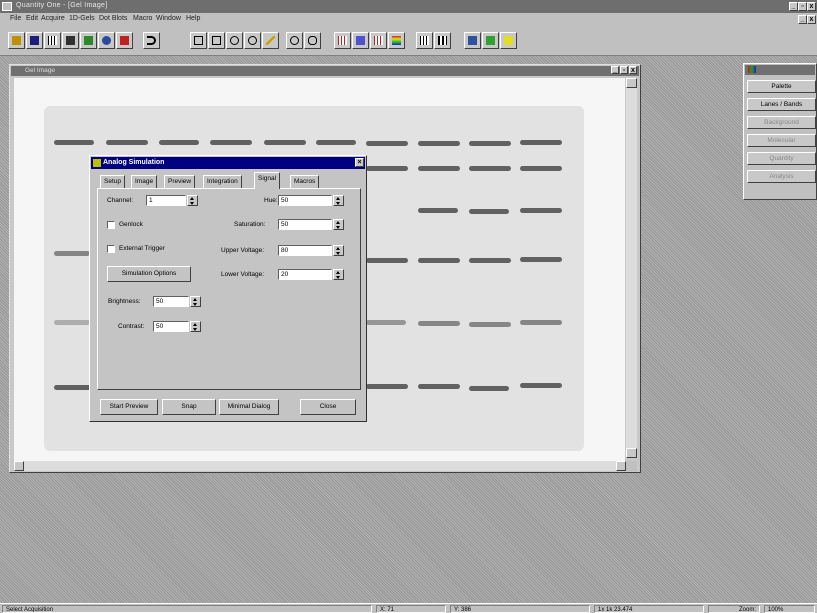 This screenshot has width=817, height=613. What do you see at coordinates (19, 466) in the screenshot?
I see `scroll-left-button` at bounding box center [19, 466].